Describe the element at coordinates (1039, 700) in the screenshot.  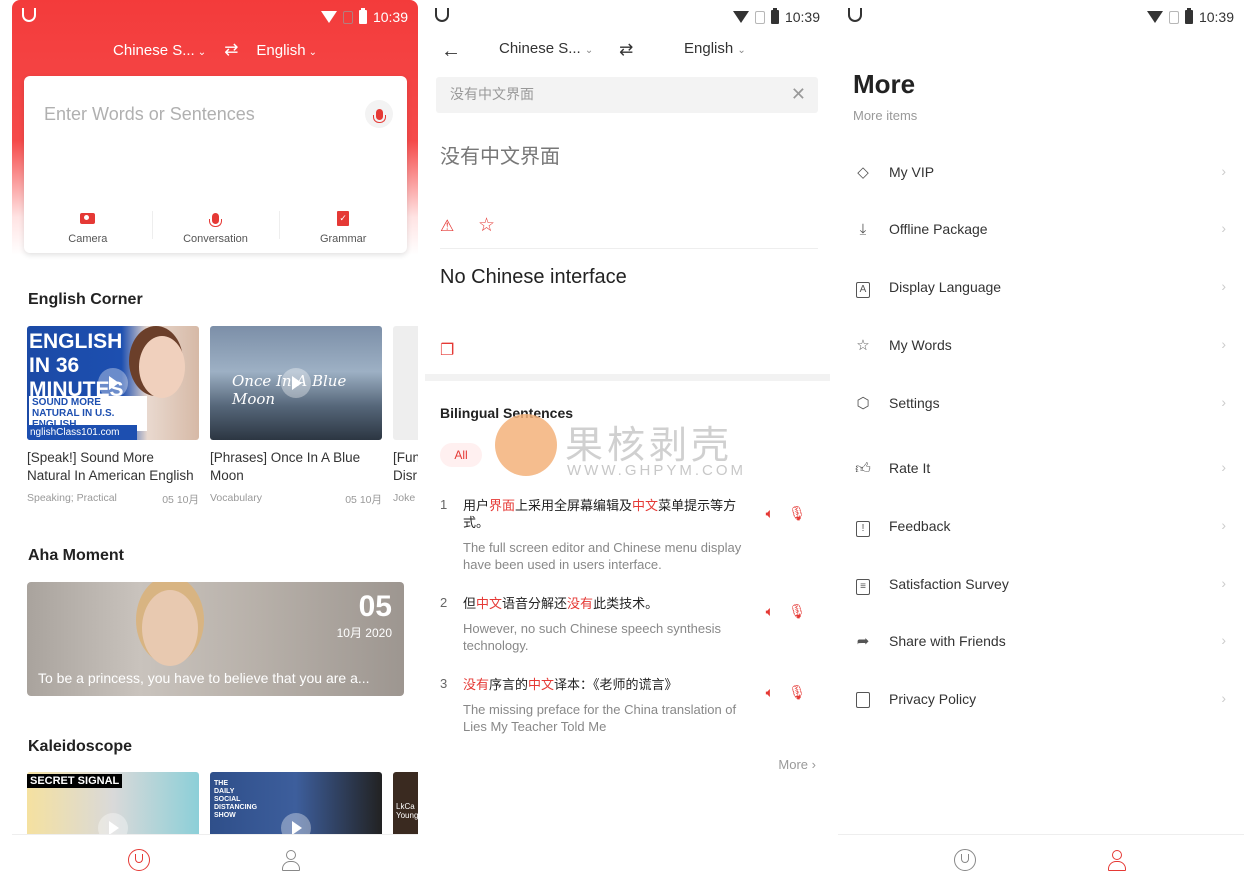
I see `menu-item-privacy-policy: Privacy Policy ›` at that location.